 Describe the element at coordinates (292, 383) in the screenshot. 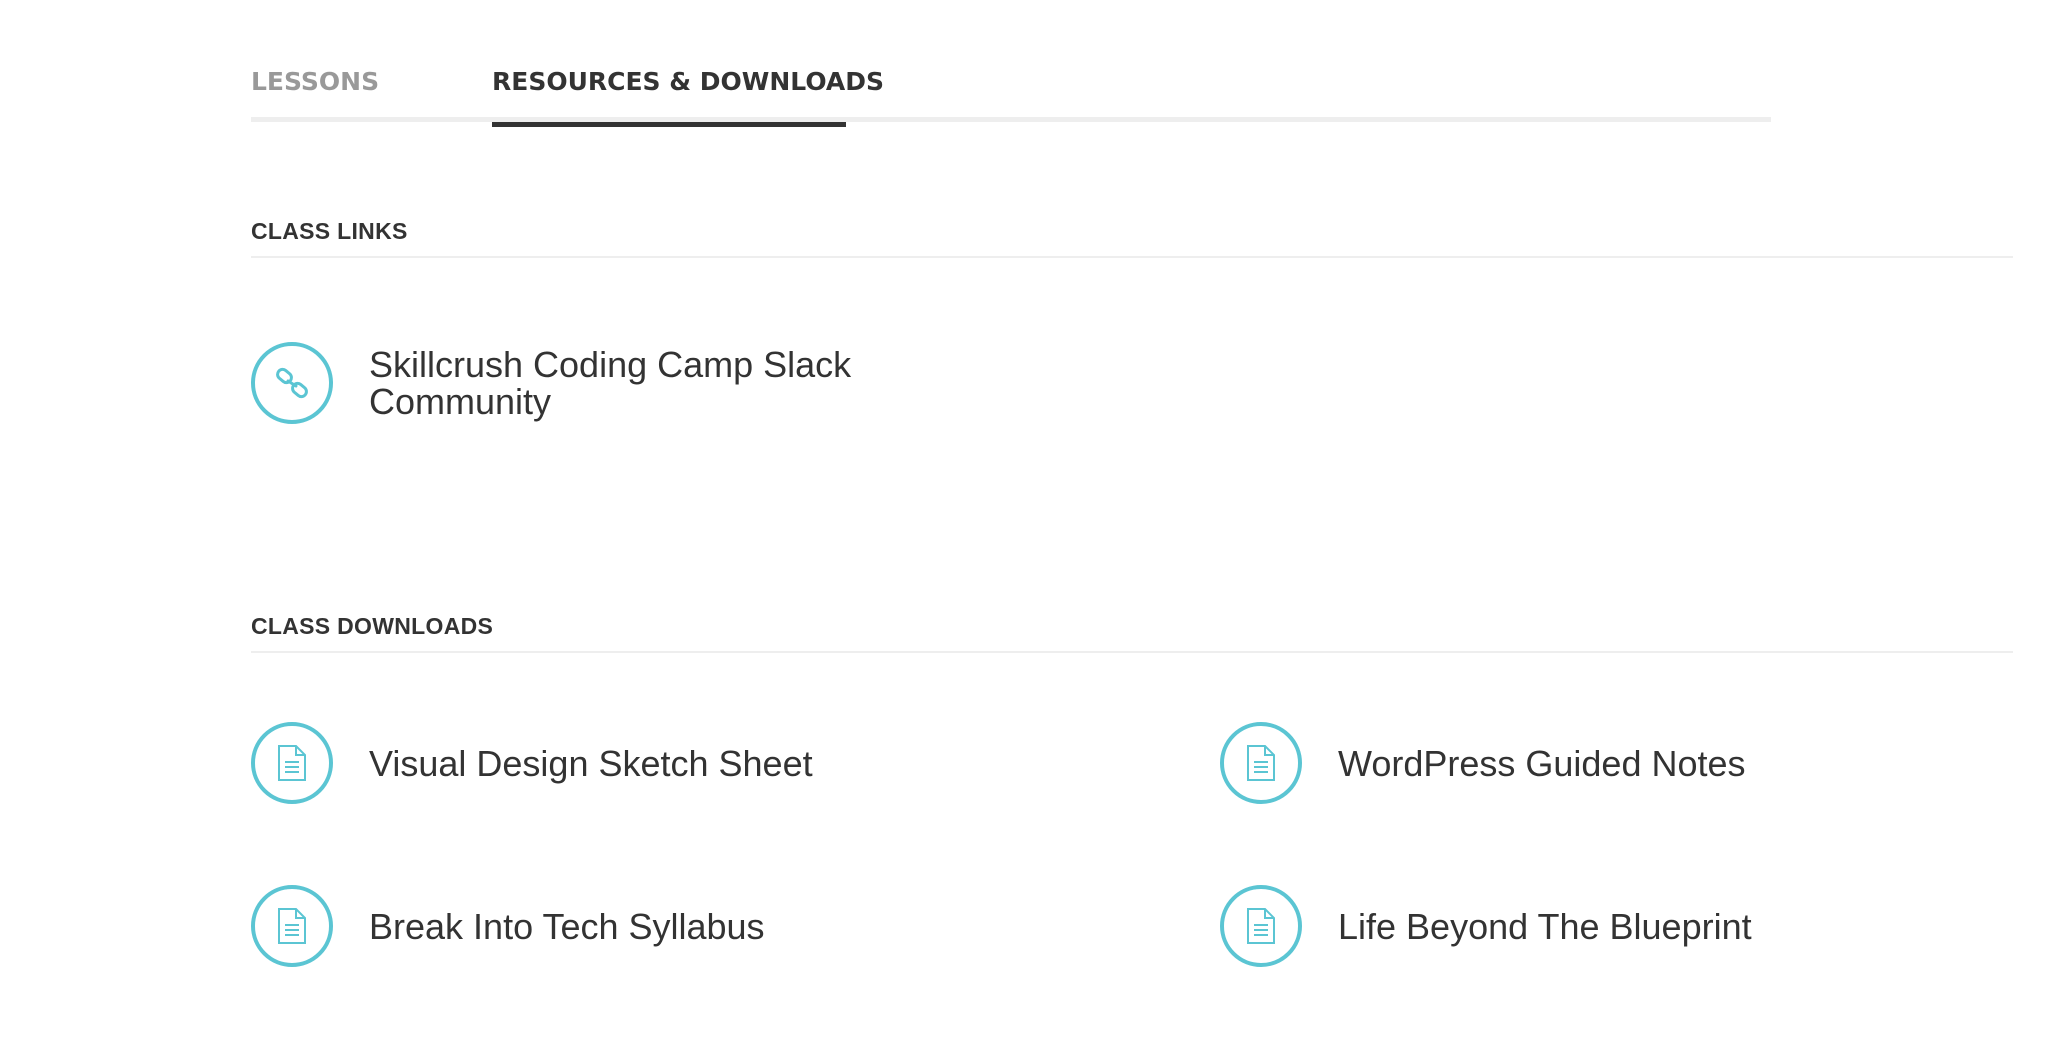

I see `link-icon` at that location.